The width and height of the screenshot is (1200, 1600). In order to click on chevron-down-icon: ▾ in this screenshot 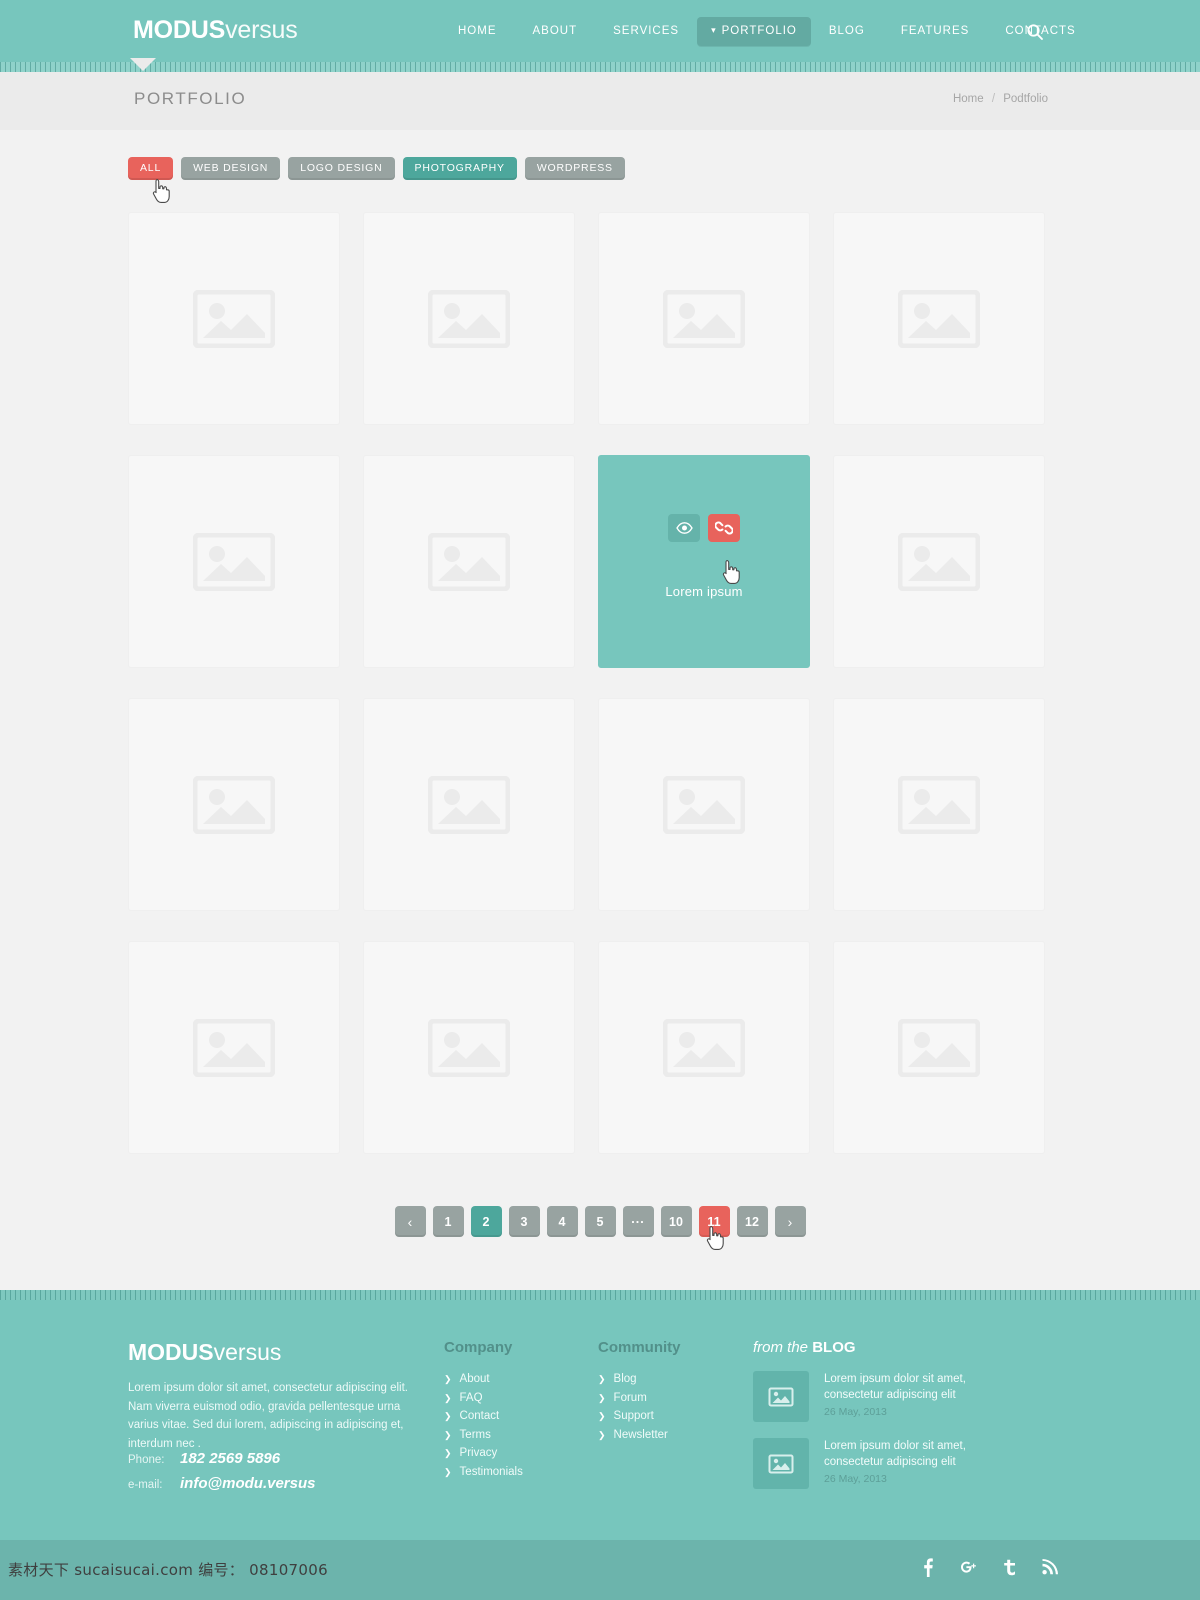, I will do `click(714, 29)`.